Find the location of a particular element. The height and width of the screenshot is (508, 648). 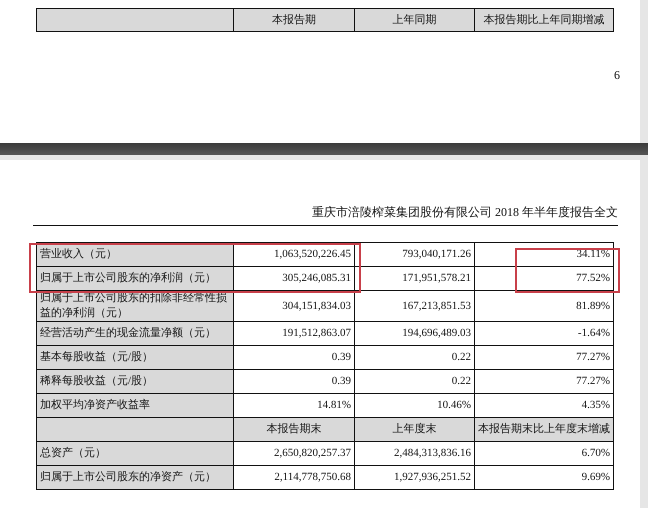

table-cell: 77.52% is located at coordinates (544, 278).